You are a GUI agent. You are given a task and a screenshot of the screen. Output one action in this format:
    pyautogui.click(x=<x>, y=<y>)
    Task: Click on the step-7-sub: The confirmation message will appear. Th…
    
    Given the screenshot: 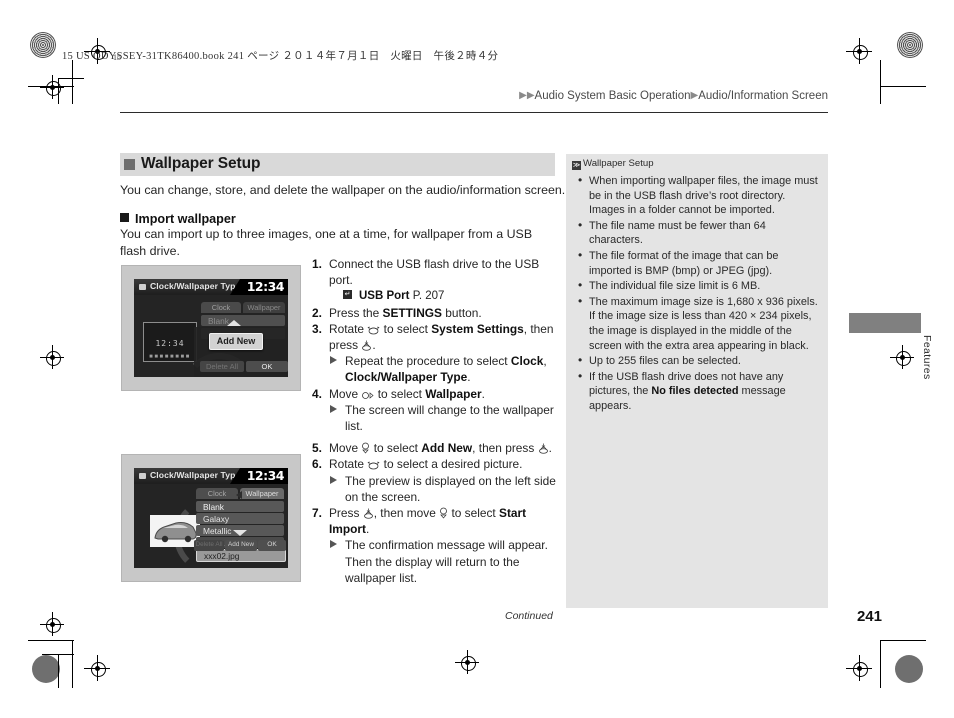 What is the action you would take?
    pyautogui.click(x=445, y=561)
    